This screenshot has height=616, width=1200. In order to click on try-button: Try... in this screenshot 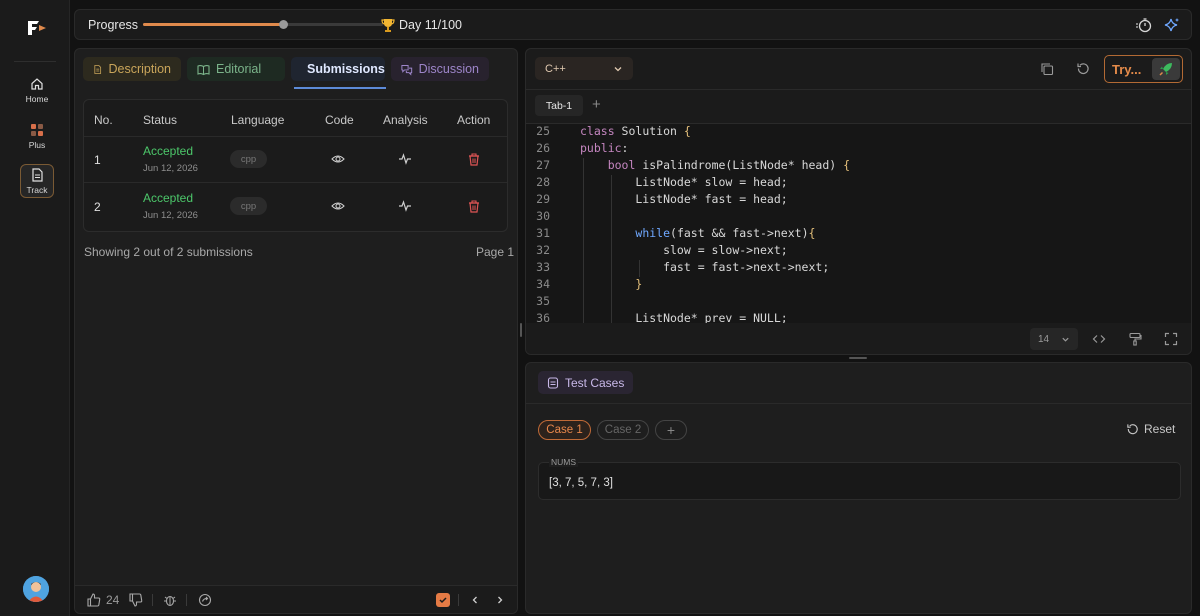, I will do `click(1143, 69)`.